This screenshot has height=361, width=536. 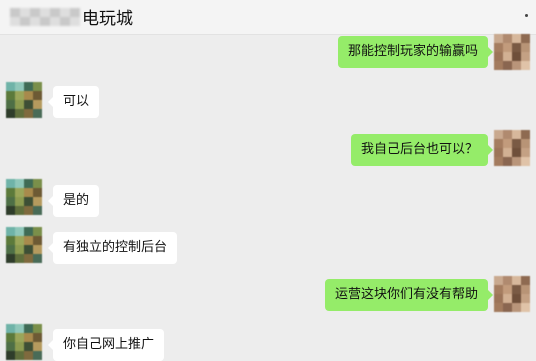 I want to click on message-bubble-sent: 运营这块你们有没有帮助, so click(x=409, y=295).